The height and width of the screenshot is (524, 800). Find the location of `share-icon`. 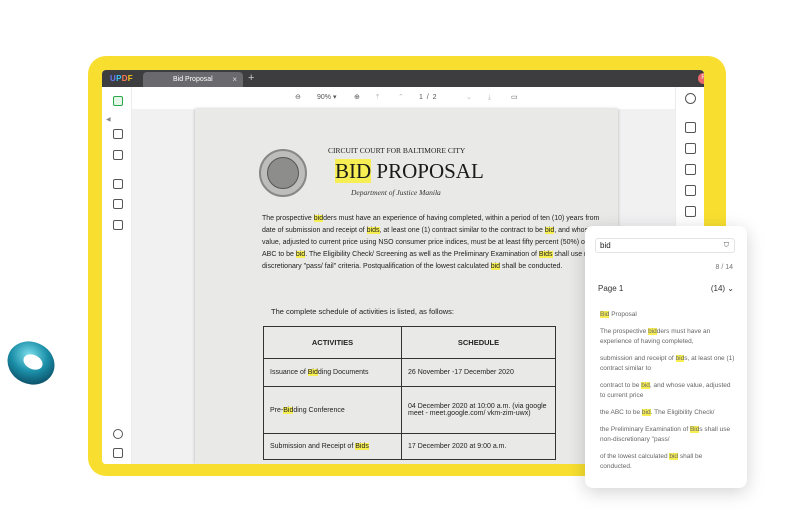

share-icon is located at coordinates (690, 211).